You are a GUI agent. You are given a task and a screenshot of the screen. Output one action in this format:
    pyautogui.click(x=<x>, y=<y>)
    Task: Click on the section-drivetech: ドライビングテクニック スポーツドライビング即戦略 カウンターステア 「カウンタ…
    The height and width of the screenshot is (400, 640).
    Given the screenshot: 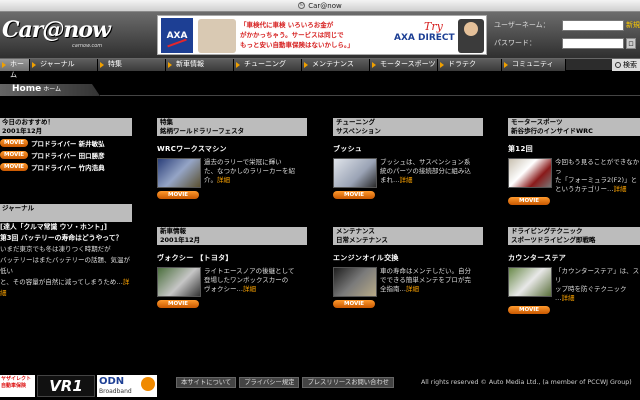 What is the action you would take?
    pyautogui.click(x=574, y=270)
    